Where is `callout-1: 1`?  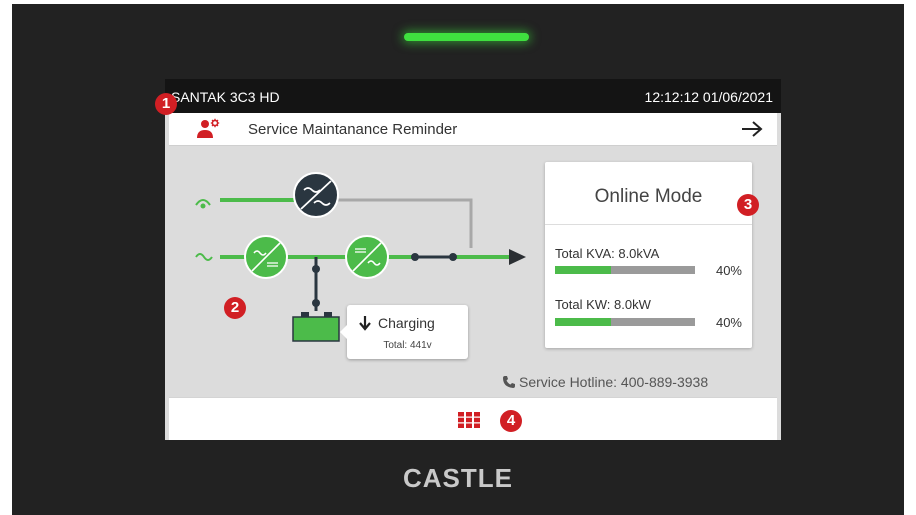
callout-1: 1 is located at coordinates (166, 104).